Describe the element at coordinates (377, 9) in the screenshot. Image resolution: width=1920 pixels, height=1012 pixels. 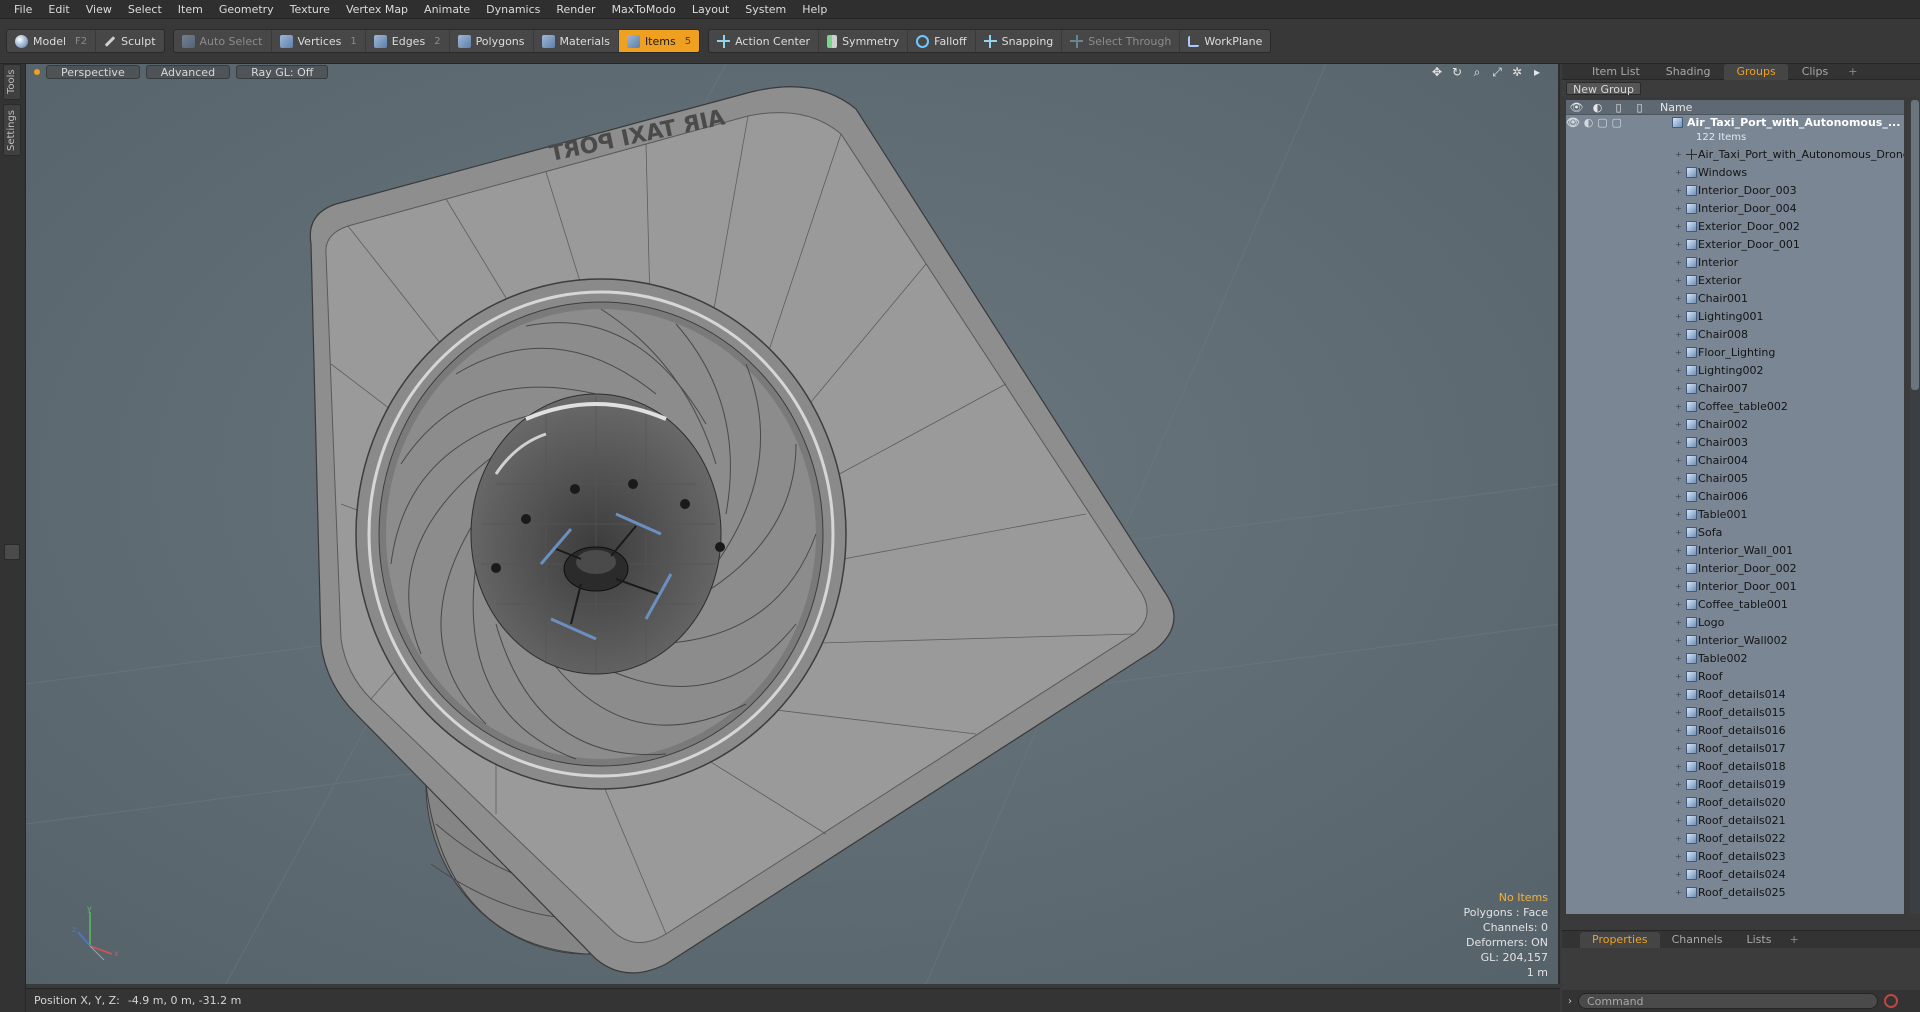
I see `menu-vertex-map: Vertex Map` at that location.